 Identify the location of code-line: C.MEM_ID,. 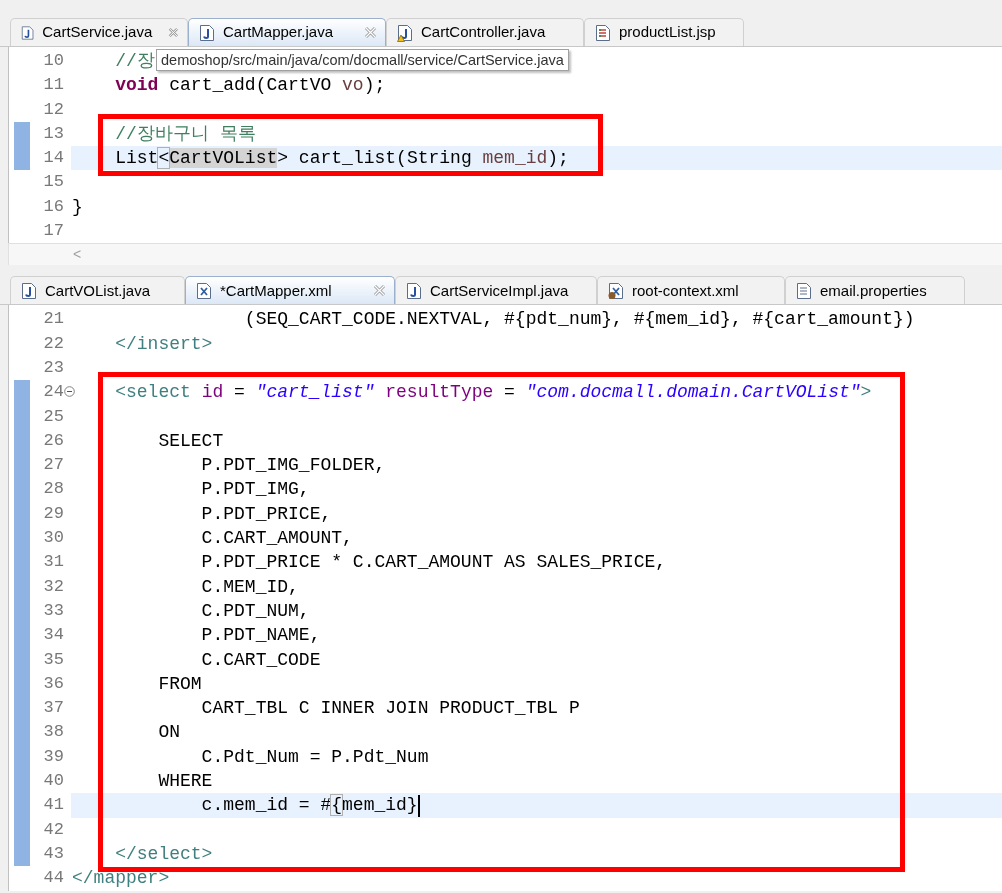
(249, 586).